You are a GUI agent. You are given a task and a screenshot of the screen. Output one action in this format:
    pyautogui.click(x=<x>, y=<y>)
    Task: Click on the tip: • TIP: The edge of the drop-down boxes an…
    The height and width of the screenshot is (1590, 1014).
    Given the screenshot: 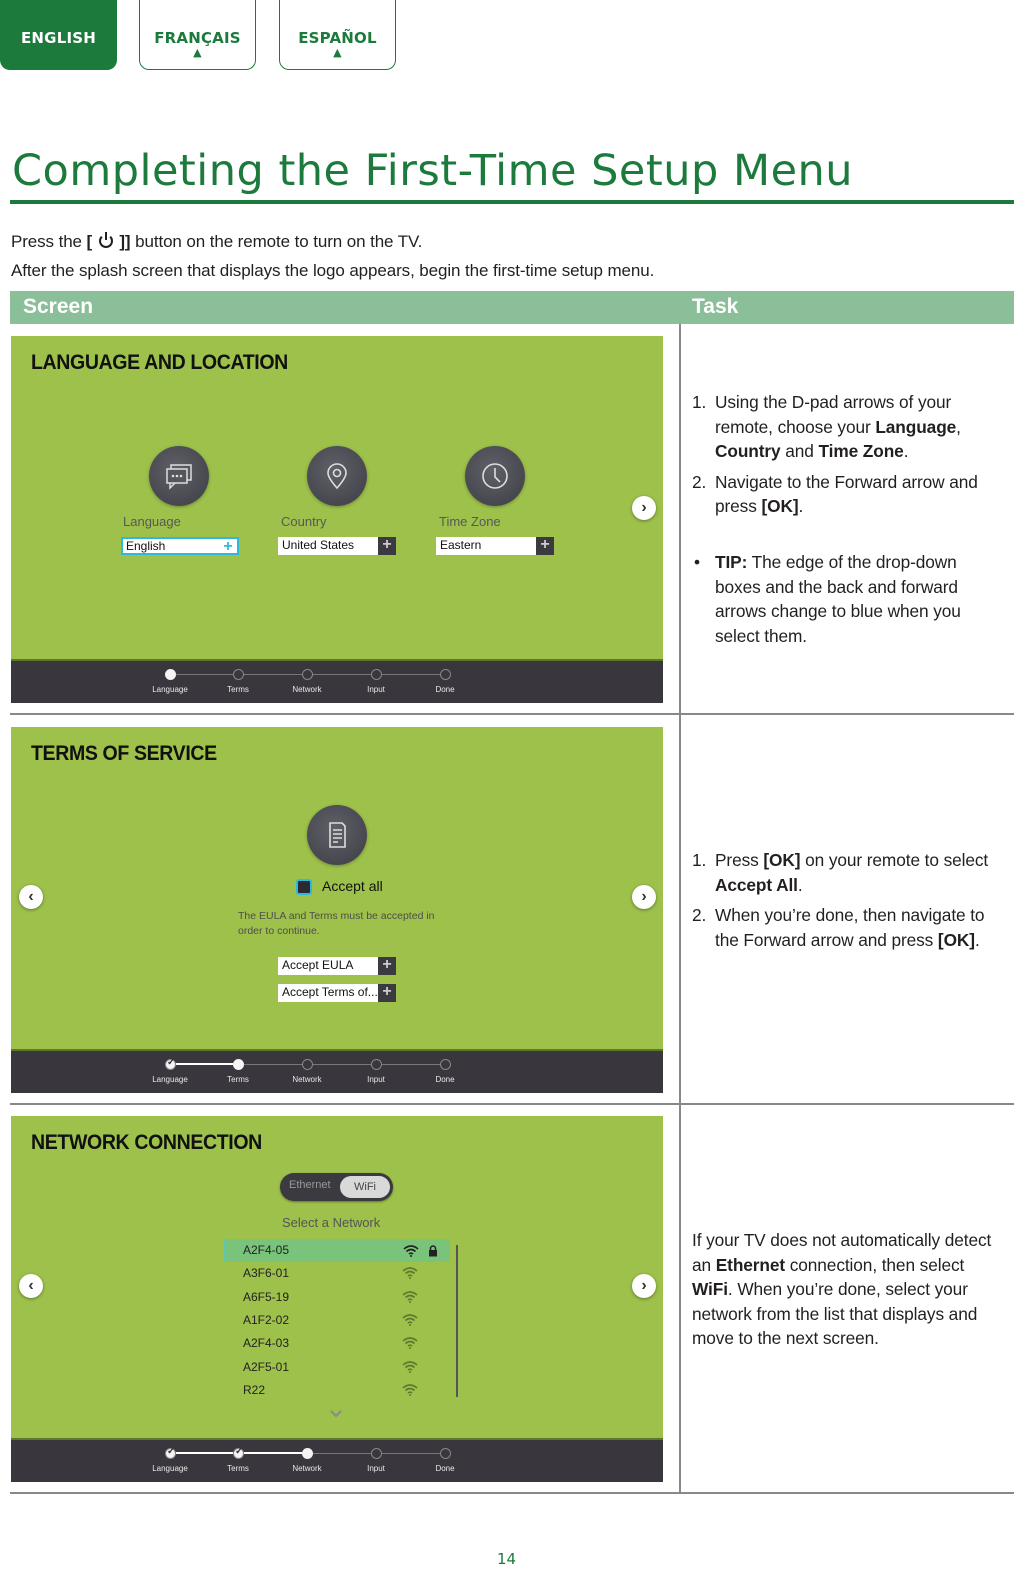 What is the action you would take?
    pyautogui.click(x=844, y=599)
    